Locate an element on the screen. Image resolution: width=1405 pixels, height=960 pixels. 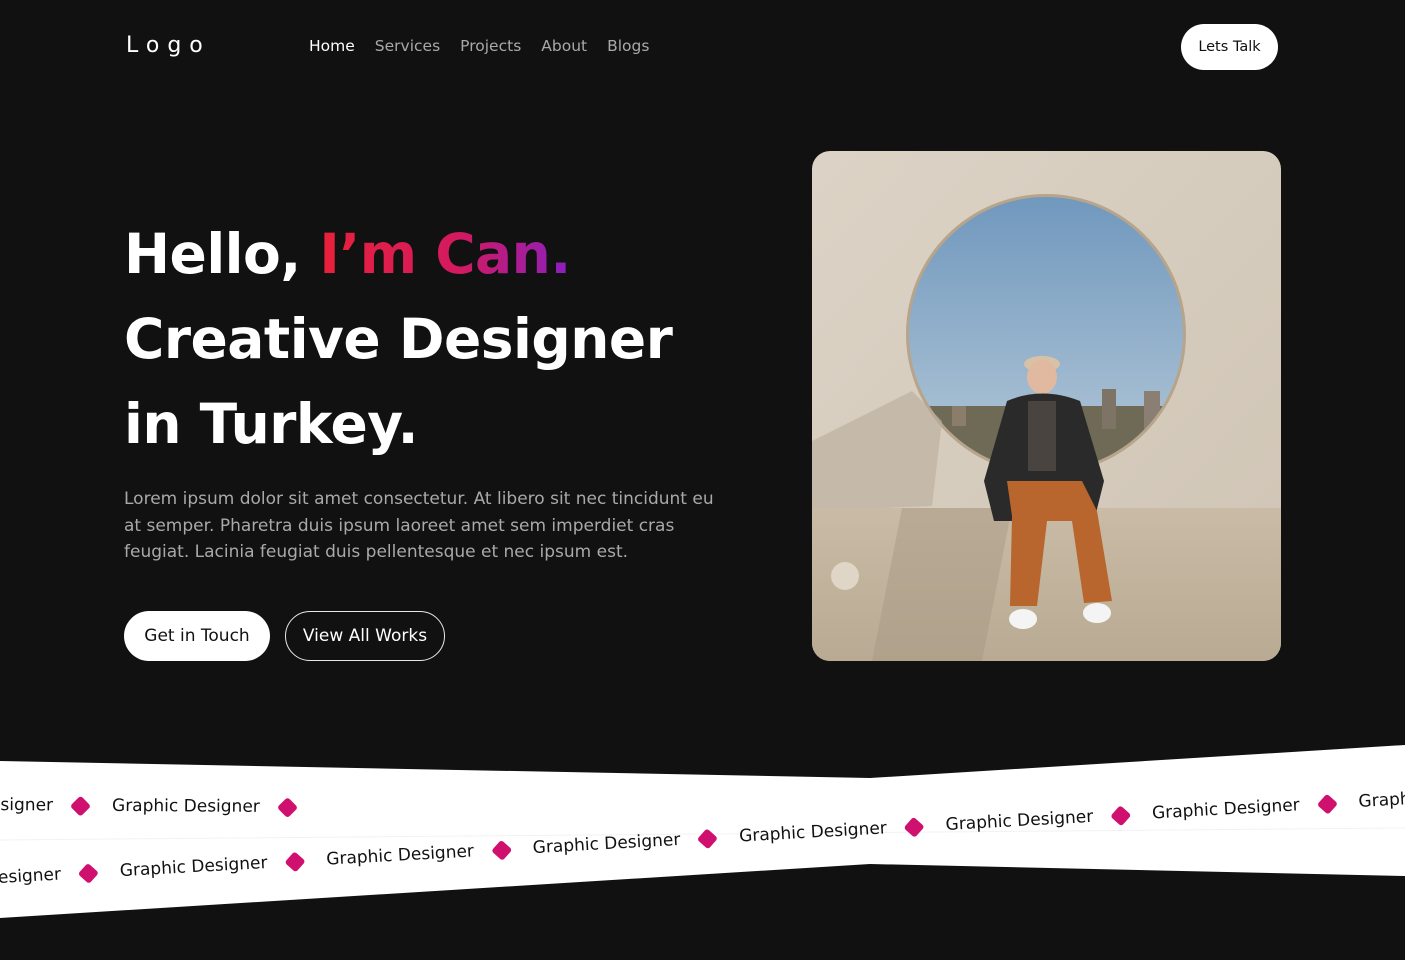
marquee-item: esigner is located at coordinates (46, 806).